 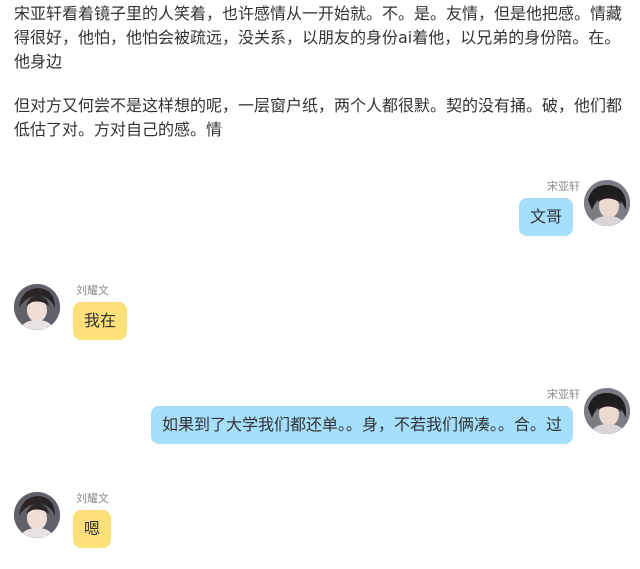 What do you see at coordinates (320, 312) in the screenshot?
I see `chat-message: 刘耀文 我在` at bounding box center [320, 312].